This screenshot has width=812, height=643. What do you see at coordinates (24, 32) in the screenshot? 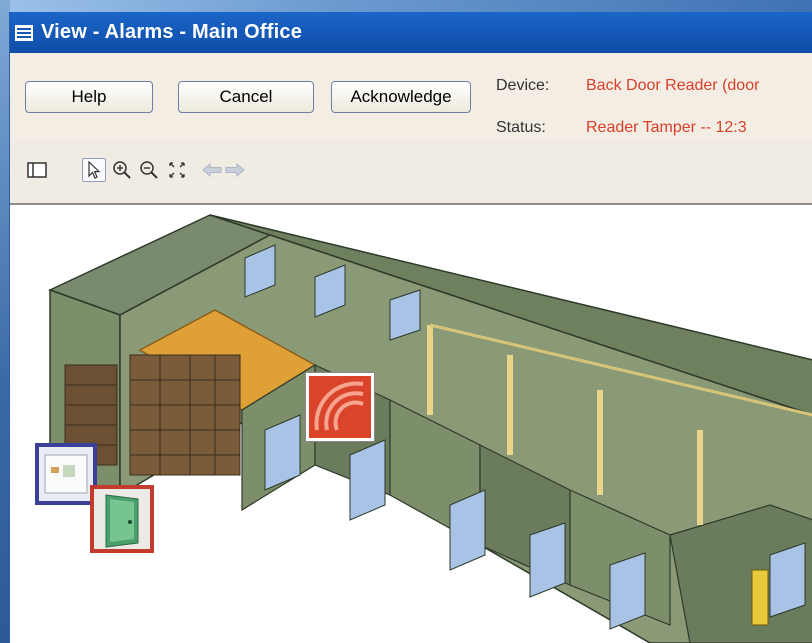
I see `list-icon` at bounding box center [24, 32].